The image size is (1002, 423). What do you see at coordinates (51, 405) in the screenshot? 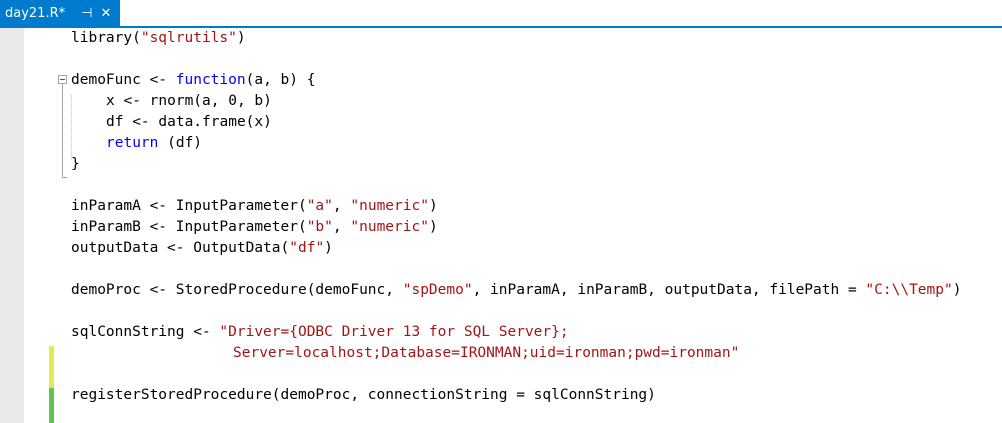
I see `saved-change-marker` at bounding box center [51, 405].